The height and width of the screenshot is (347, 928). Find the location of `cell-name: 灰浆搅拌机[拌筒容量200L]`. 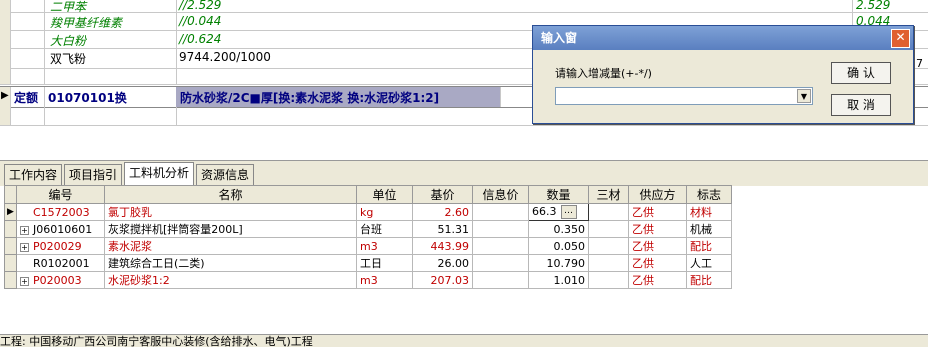

cell-name: 灰浆搅拌机[拌筒容量200L] is located at coordinates (230, 229).